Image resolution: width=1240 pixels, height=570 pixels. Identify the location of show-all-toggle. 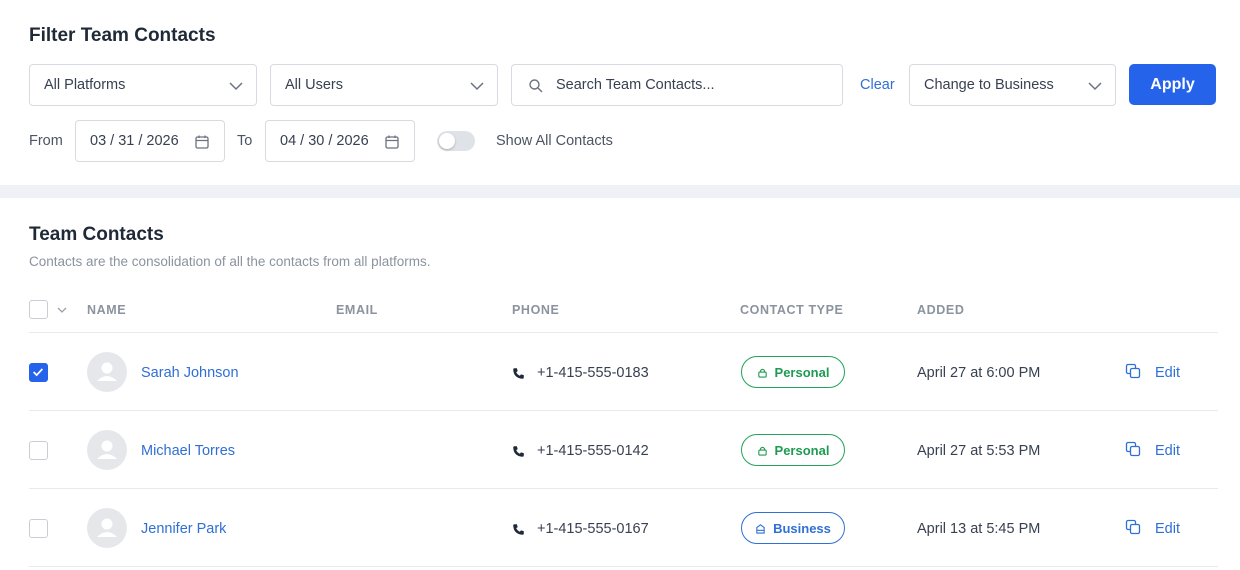
(456, 141).